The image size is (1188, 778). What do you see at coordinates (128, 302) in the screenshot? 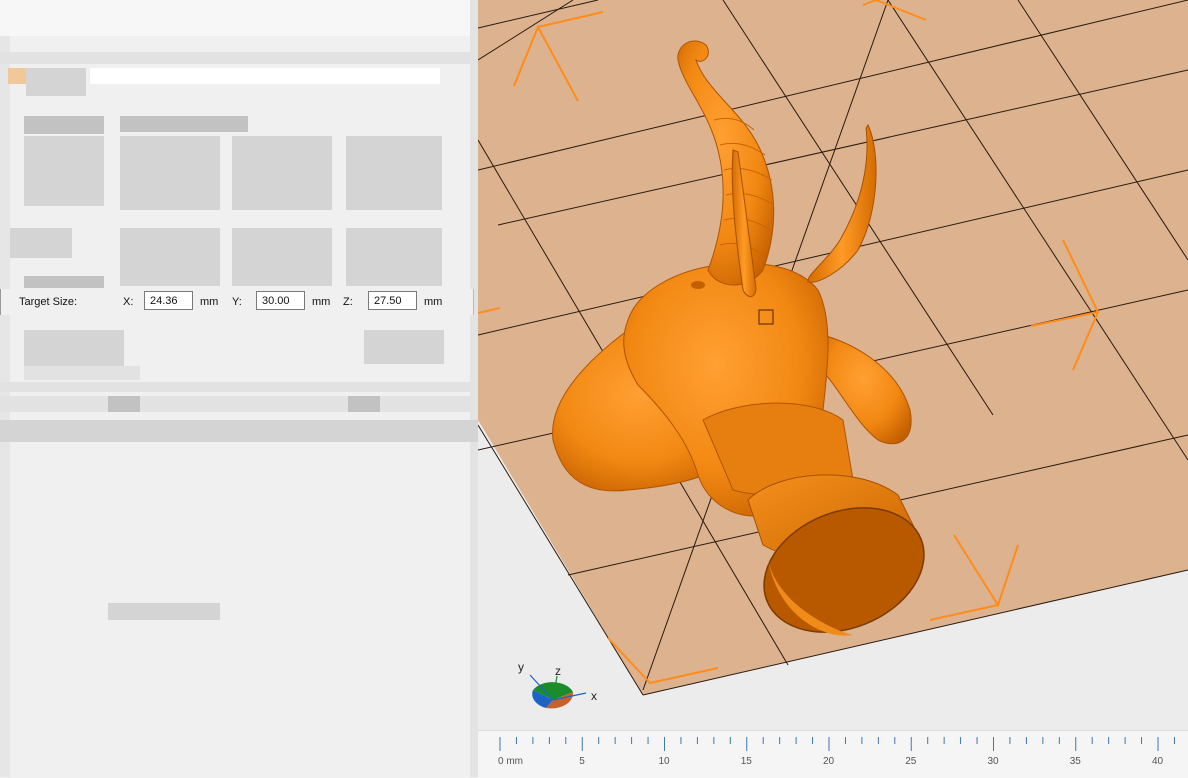
I see `x-size-label: X:` at bounding box center [128, 302].